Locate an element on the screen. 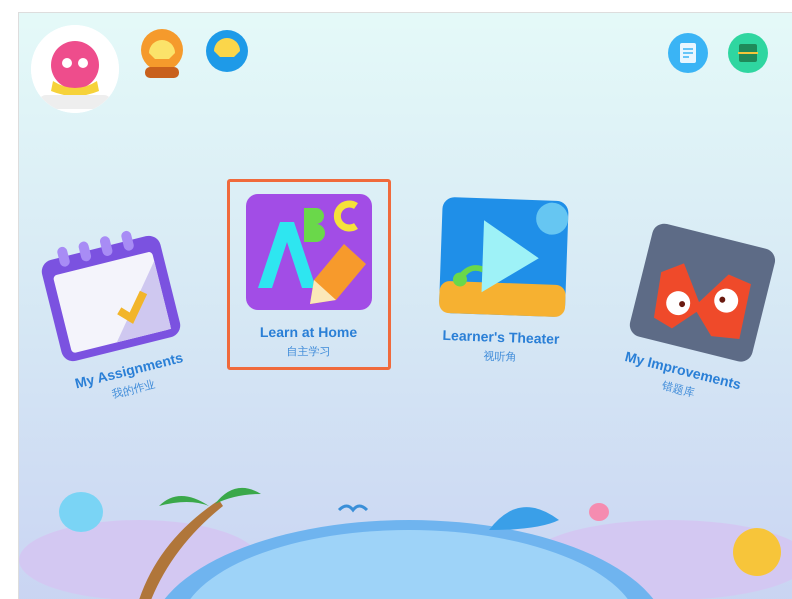  shell-icon is located at coordinates (227, 51).